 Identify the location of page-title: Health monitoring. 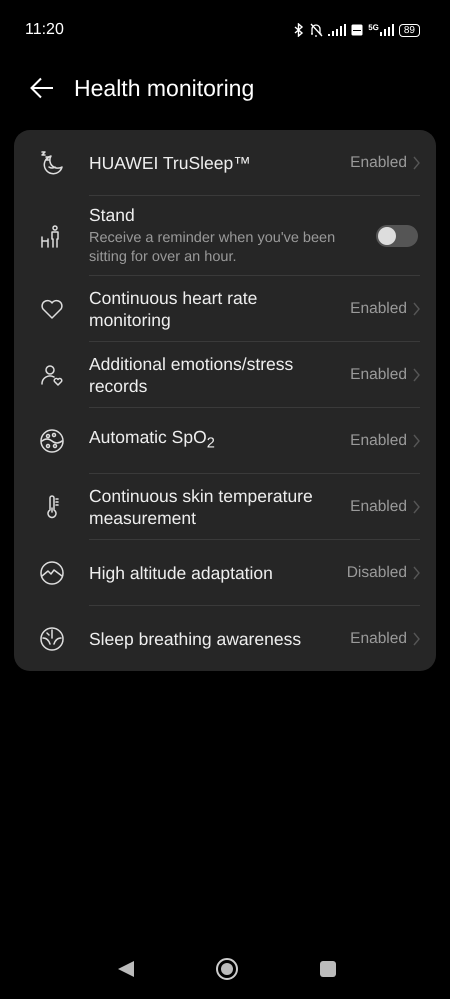
(164, 88).